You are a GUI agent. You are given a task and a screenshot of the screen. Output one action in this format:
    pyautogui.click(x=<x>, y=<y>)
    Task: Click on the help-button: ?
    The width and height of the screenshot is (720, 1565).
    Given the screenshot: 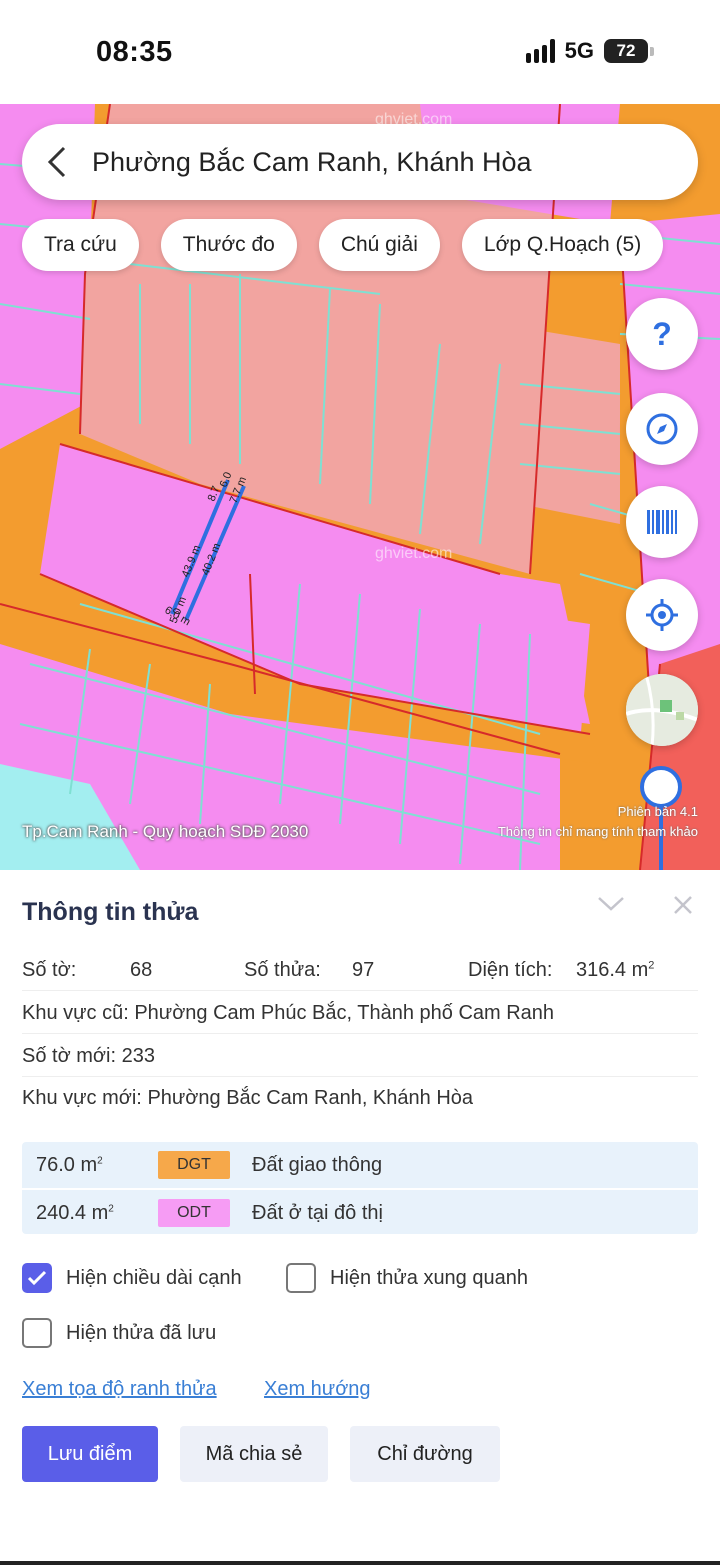 What is the action you would take?
    pyautogui.click(x=662, y=334)
    